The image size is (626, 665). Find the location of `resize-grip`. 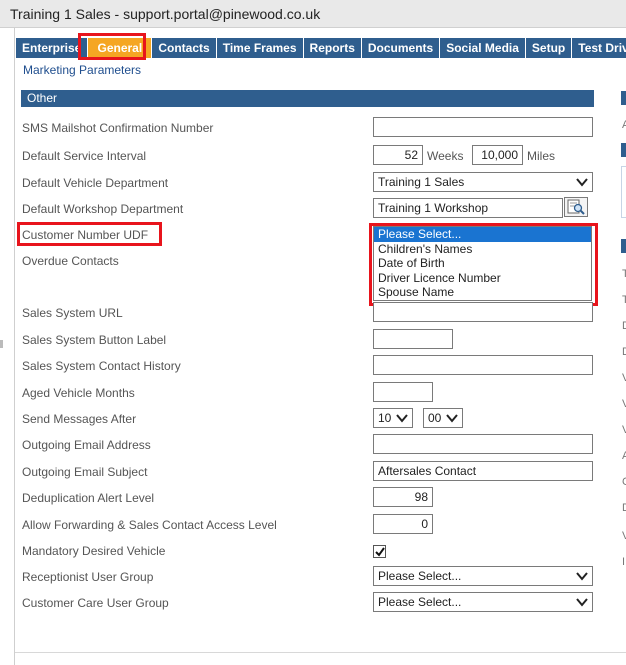

resize-grip is located at coordinates (1, 344).